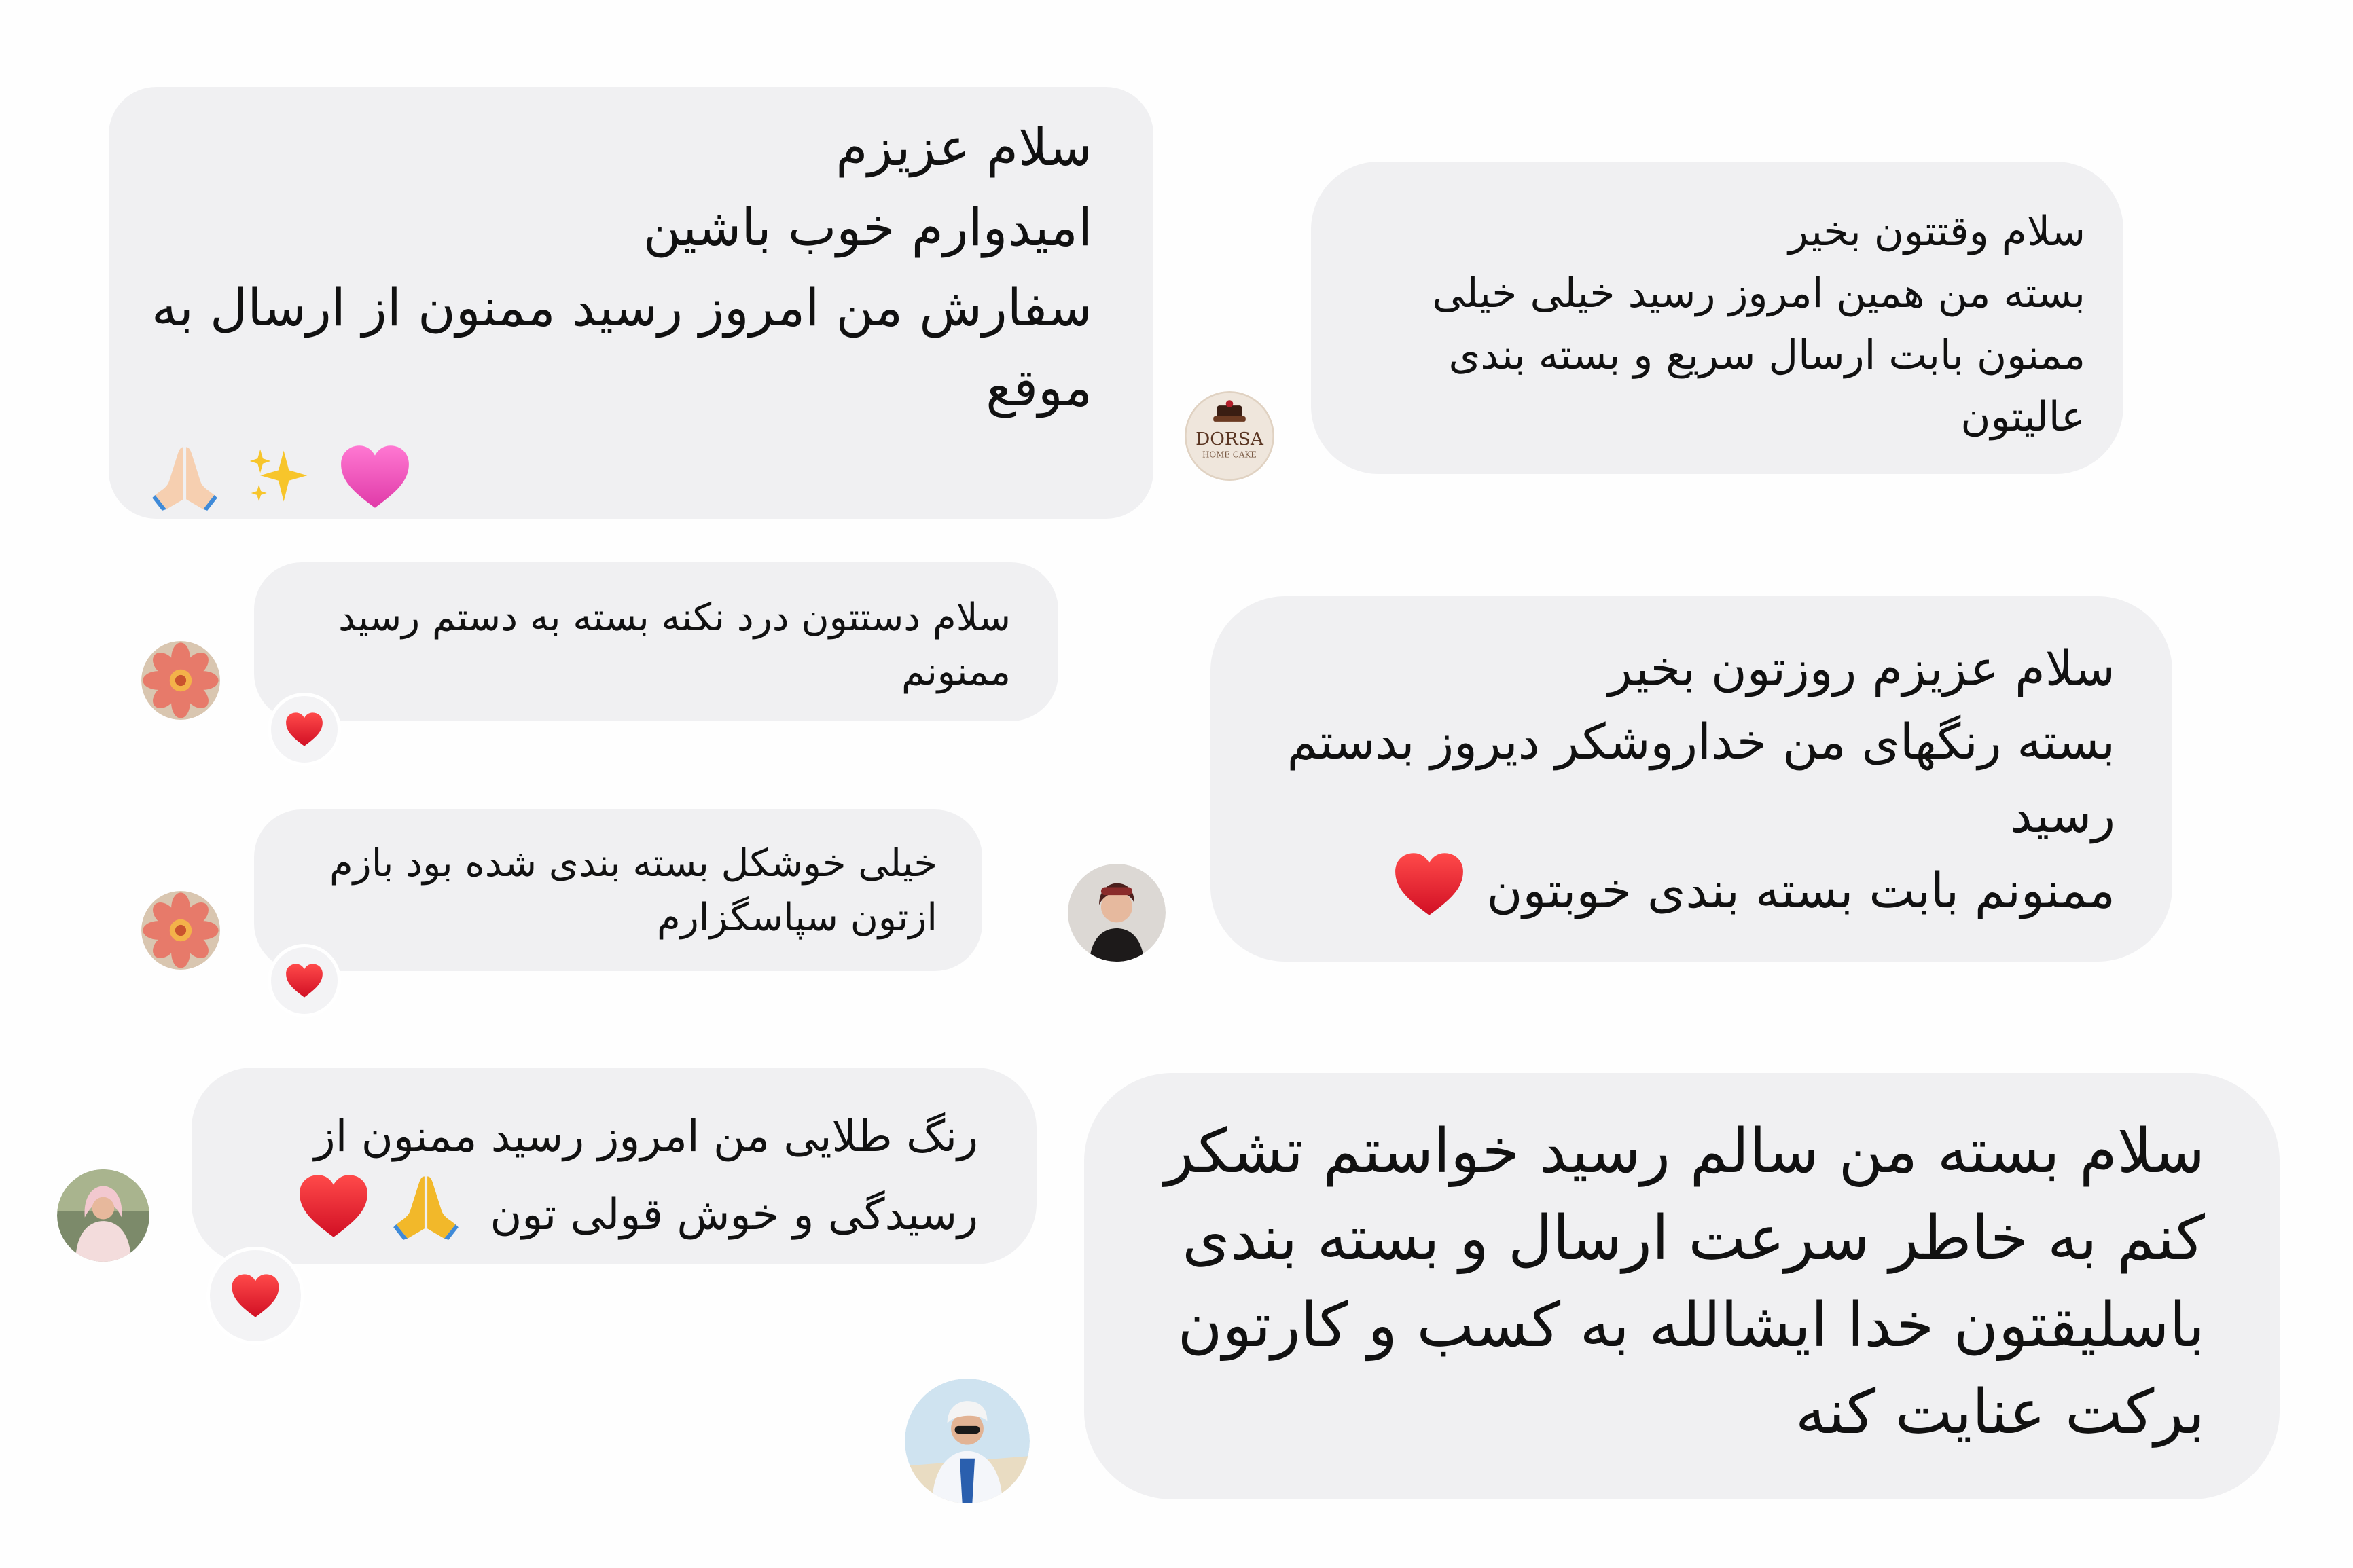  I want to click on message-text-line: رسیدگی و خوش قولی تون, so click(734, 1215).